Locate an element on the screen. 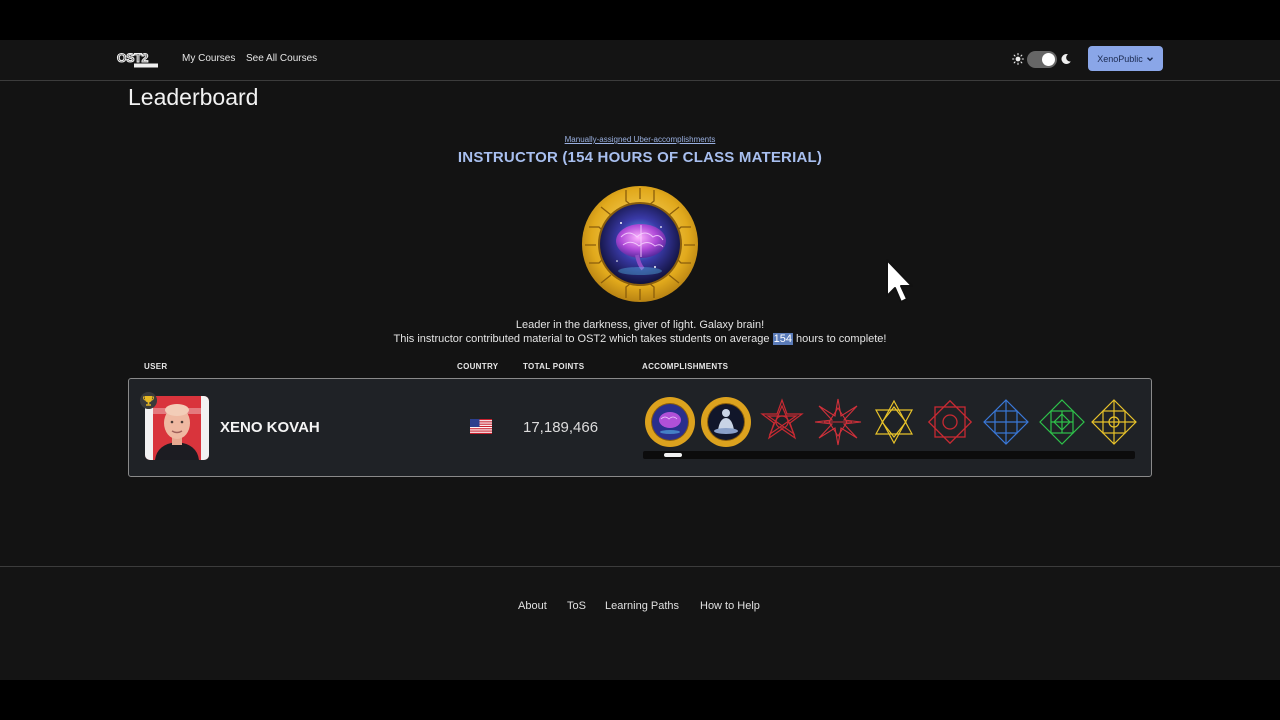 The image size is (1280, 720). accomplishments-strip is located at coordinates (891, 422).